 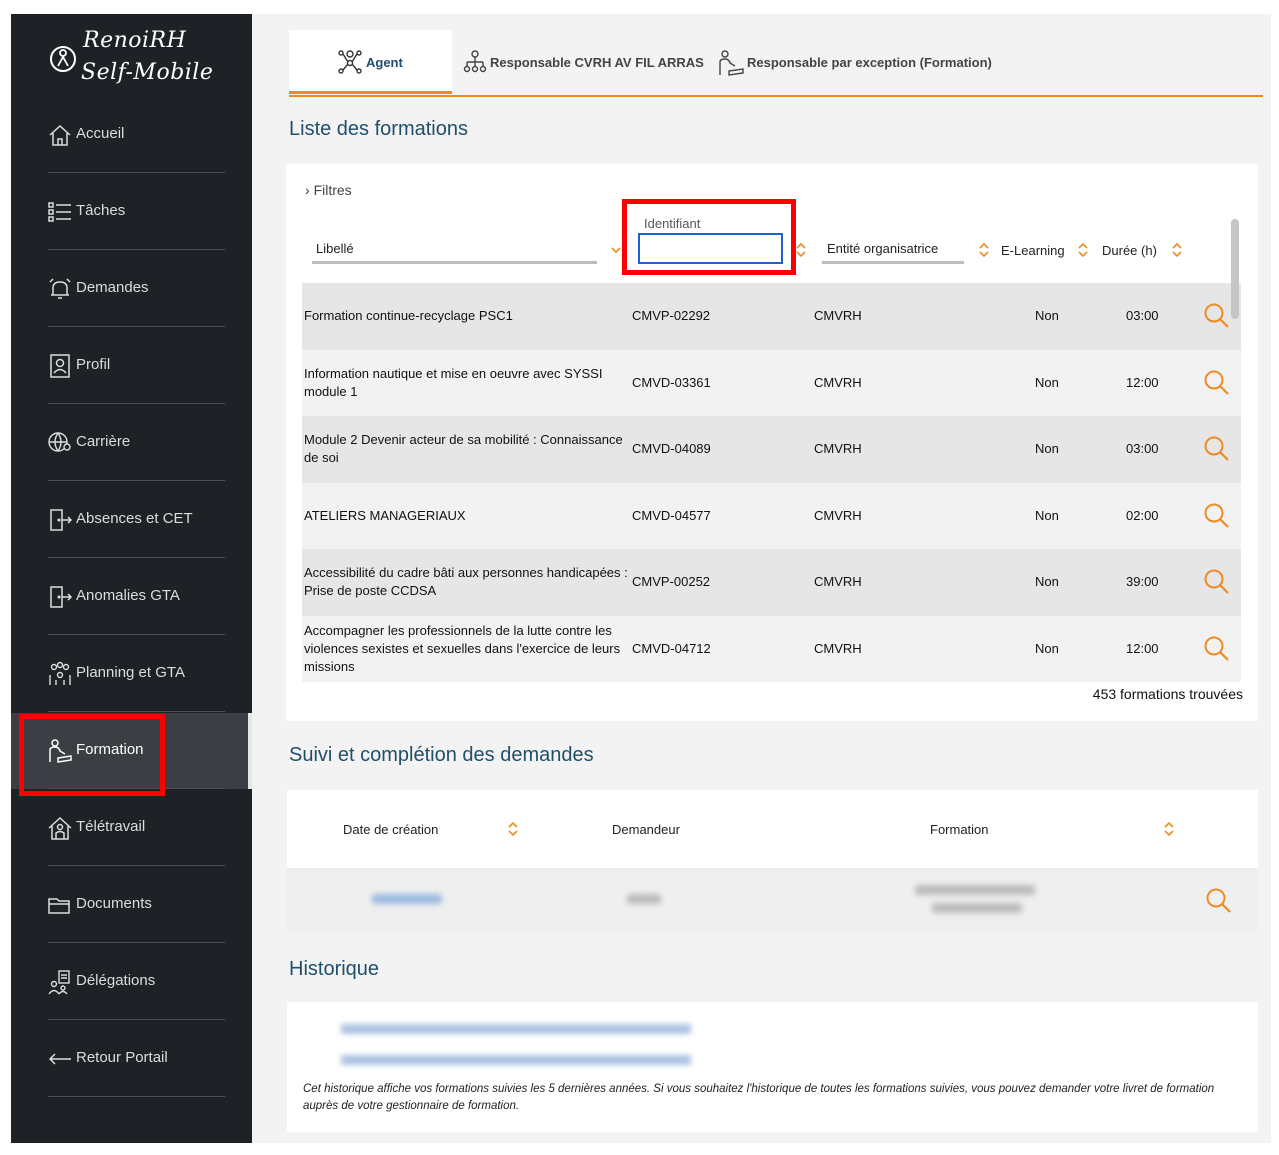 What do you see at coordinates (959, 829) in the screenshot?
I see `column-header-formation: Formation` at bounding box center [959, 829].